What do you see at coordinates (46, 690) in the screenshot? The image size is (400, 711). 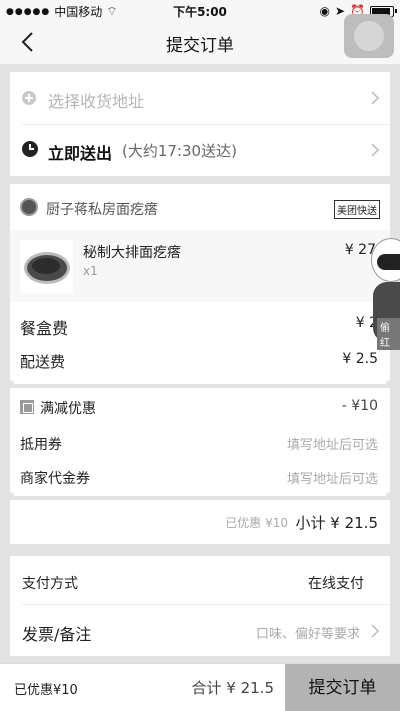 I see `bottom-saved: 已优惠¥10` at bounding box center [46, 690].